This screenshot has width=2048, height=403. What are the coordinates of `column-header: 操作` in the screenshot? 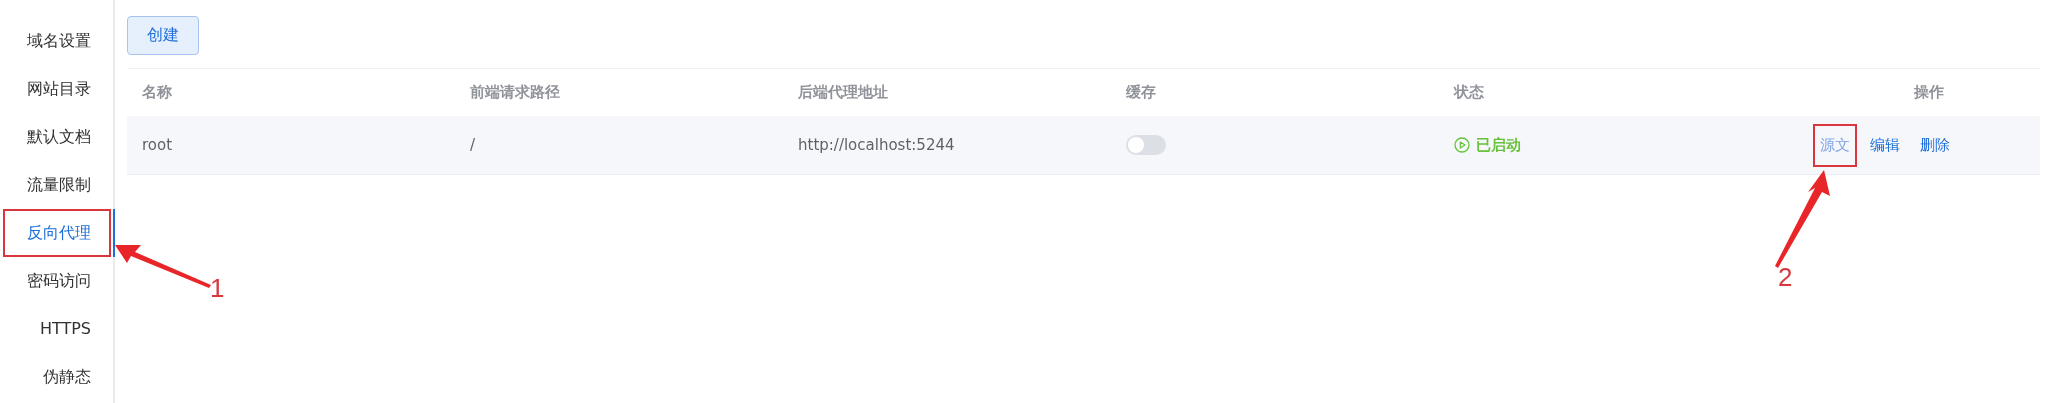 It's located at (1929, 92).